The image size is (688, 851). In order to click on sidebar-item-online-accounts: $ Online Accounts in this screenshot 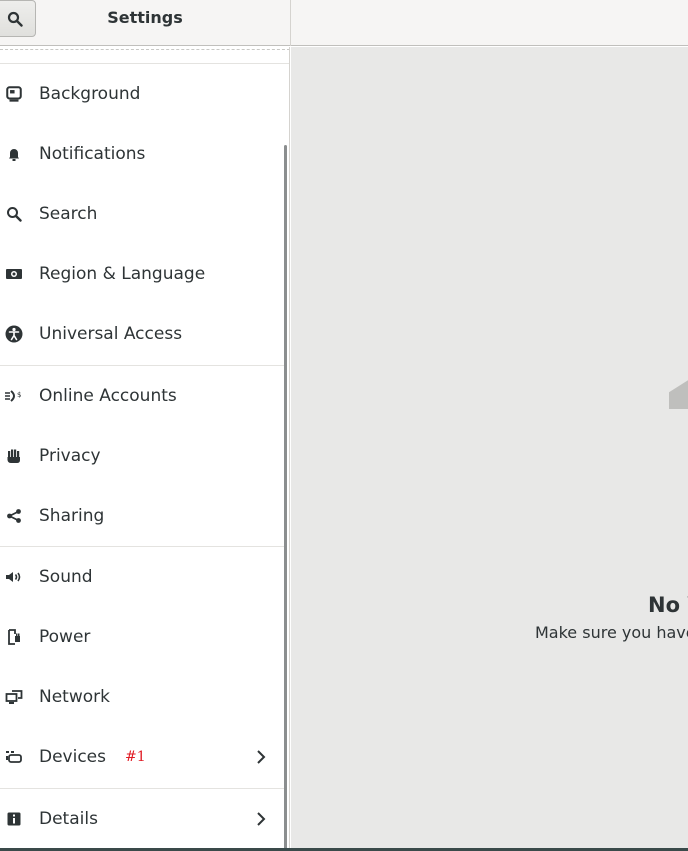, I will do `click(142, 396)`.